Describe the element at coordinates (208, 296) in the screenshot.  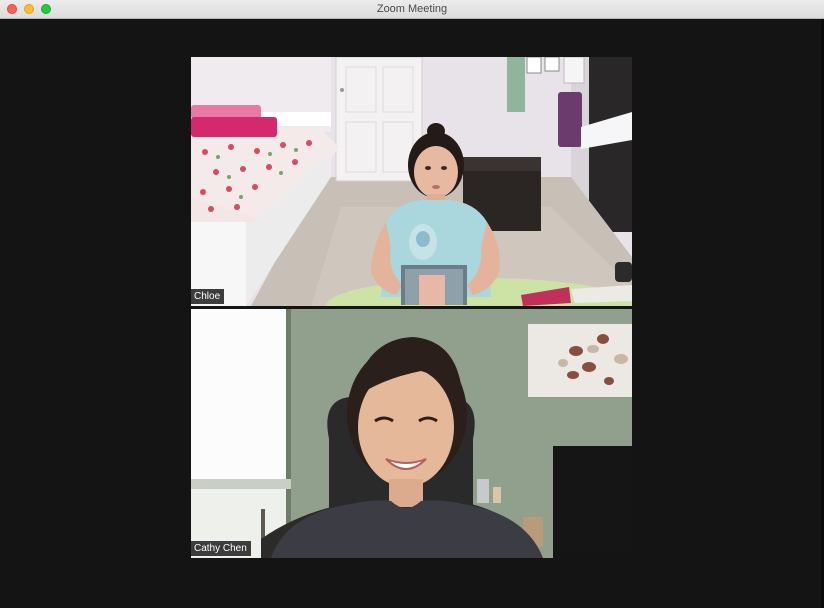
I see `participant-name-chloe: Chloe` at that location.